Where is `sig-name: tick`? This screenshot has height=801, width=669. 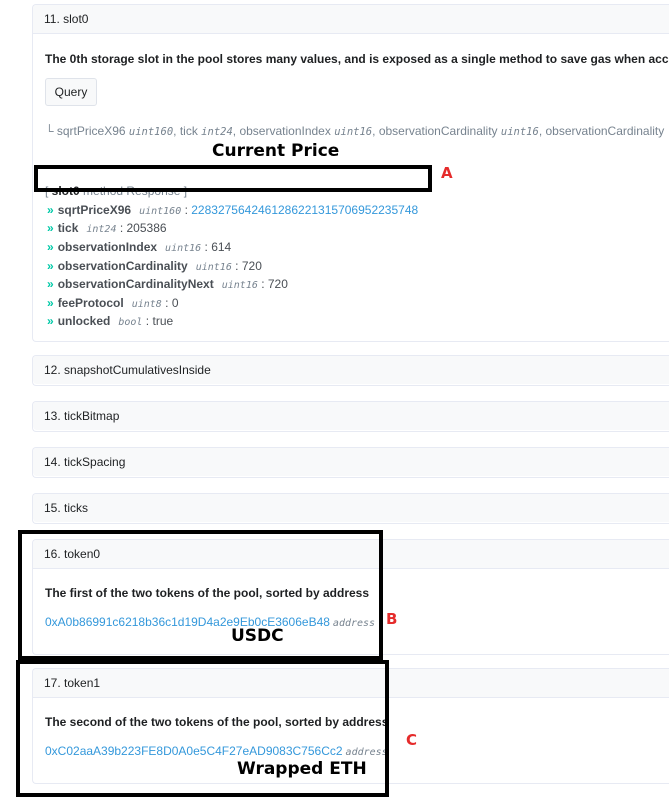
sig-name: tick is located at coordinates (188, 131).